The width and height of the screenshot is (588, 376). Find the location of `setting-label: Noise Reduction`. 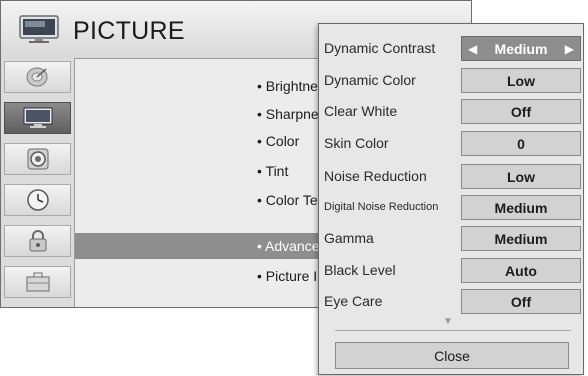

setting-label: Noise Reduction is located at coordinates (375, 176).